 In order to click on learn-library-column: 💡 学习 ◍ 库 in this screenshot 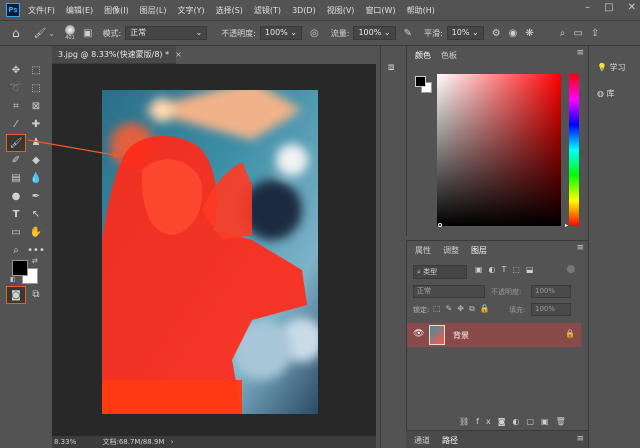, I will do `click(614, 247)`.